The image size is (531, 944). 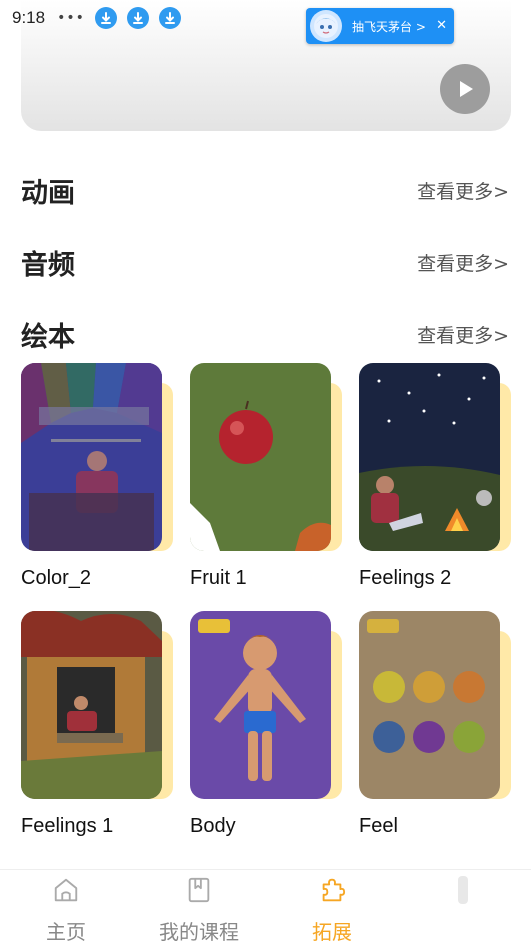 What do you see at coordinates (48, 193) in the screenshot?
I see `section-title: 动画` at bounding box center [48, 193].